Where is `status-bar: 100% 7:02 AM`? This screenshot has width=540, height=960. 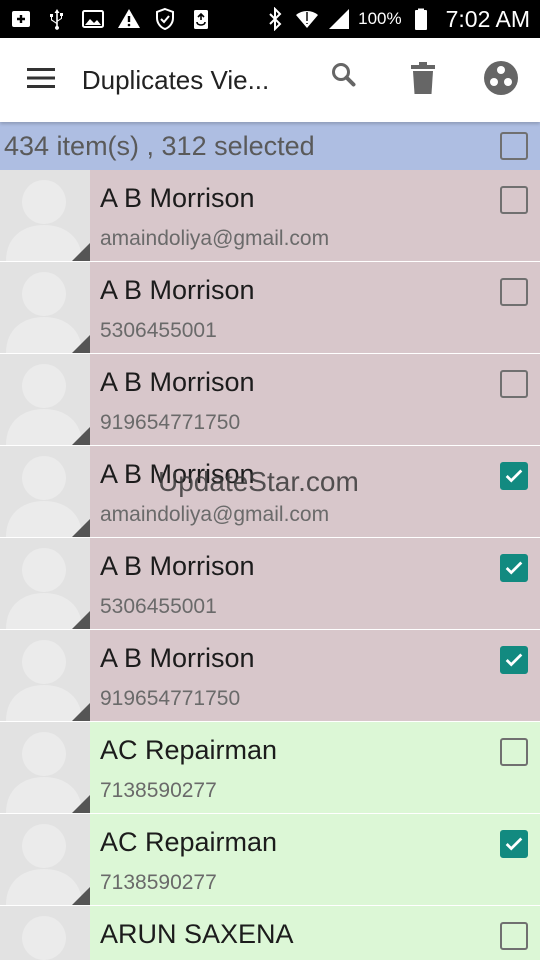 status-bar: 100% 7:02 AM is located at coordinates (270, 19).